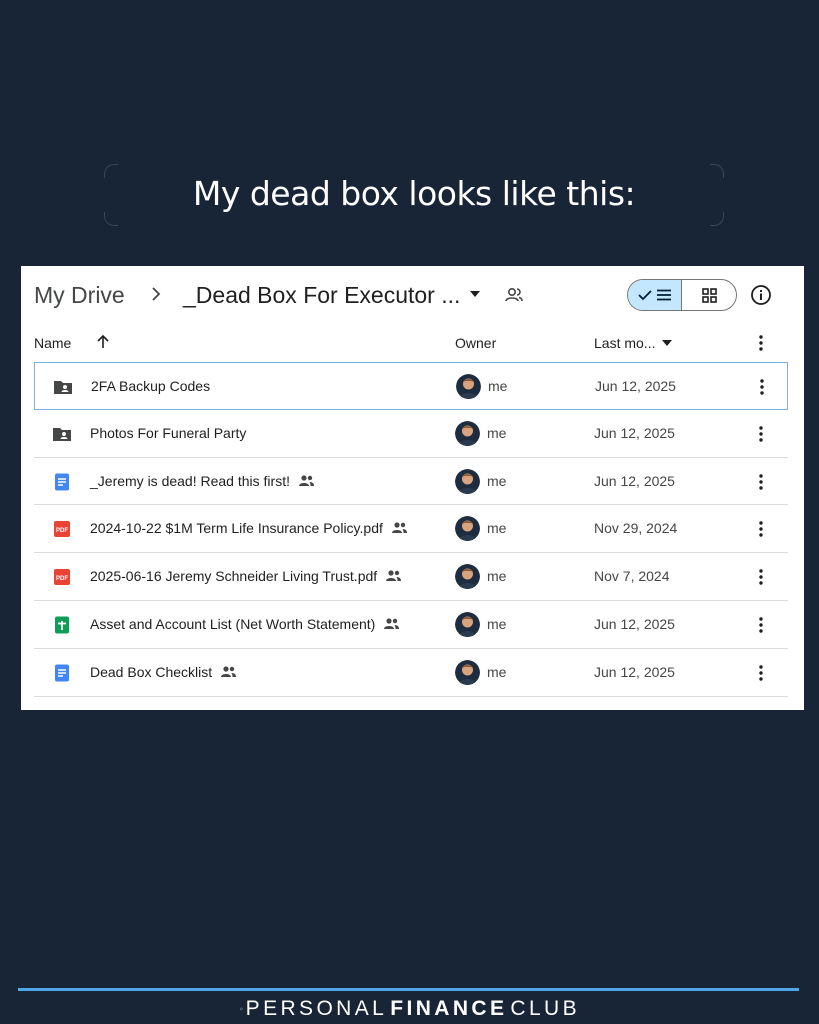 This screenshot has width=819, height=1024. What do you see at coordinates (190, 480) in the screenshot?
I see `file-name-text: _Jeremy is dead! Read this first!` at bounding box center [190, 480].